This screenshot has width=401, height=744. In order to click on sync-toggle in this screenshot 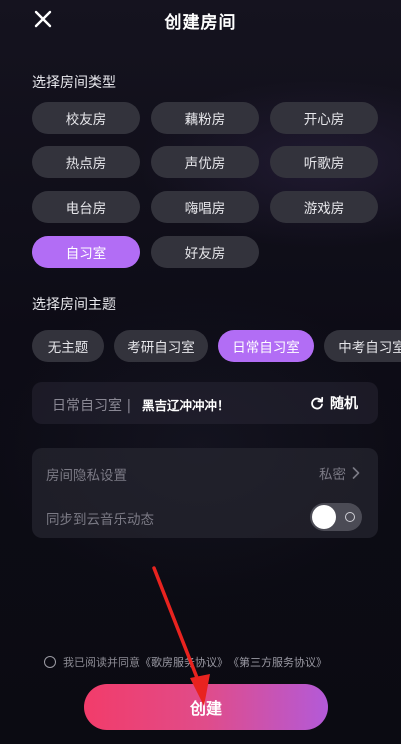, I will do `click(336, 517)`.